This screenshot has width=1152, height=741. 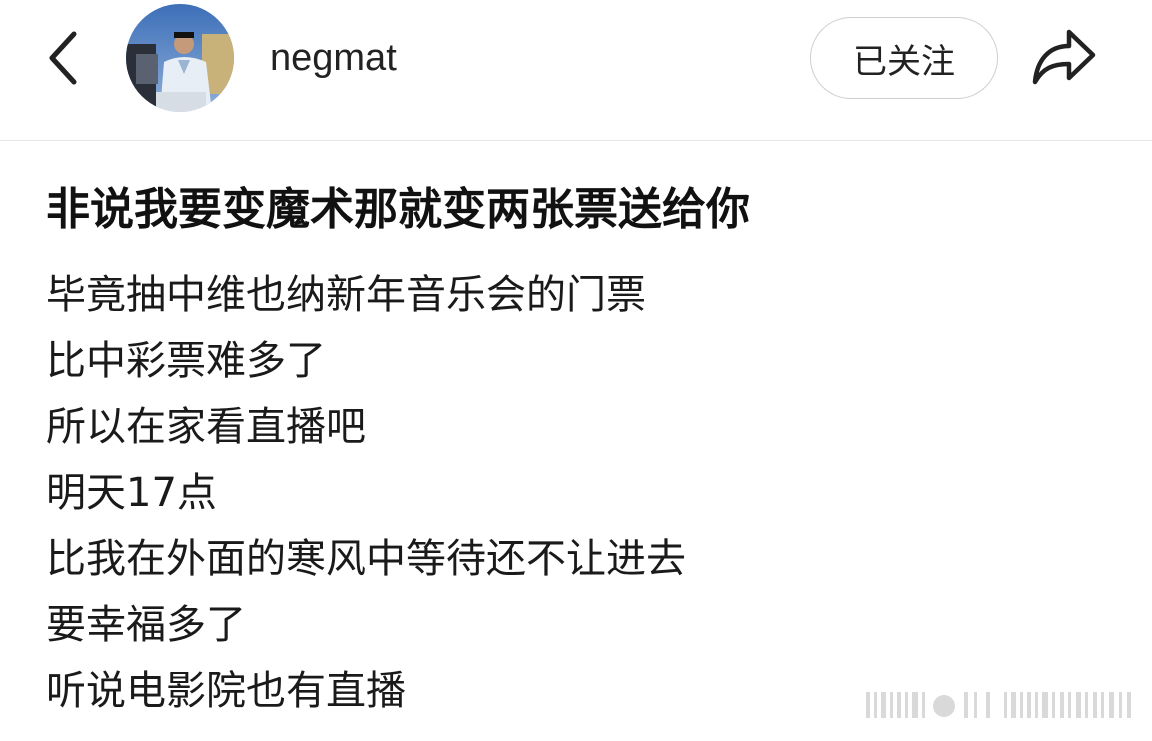 What do you see at coordinates (226, 691) in the screenshot?
I see `post-line: 听说电影院也有直播` at bounding box center [226, 691].